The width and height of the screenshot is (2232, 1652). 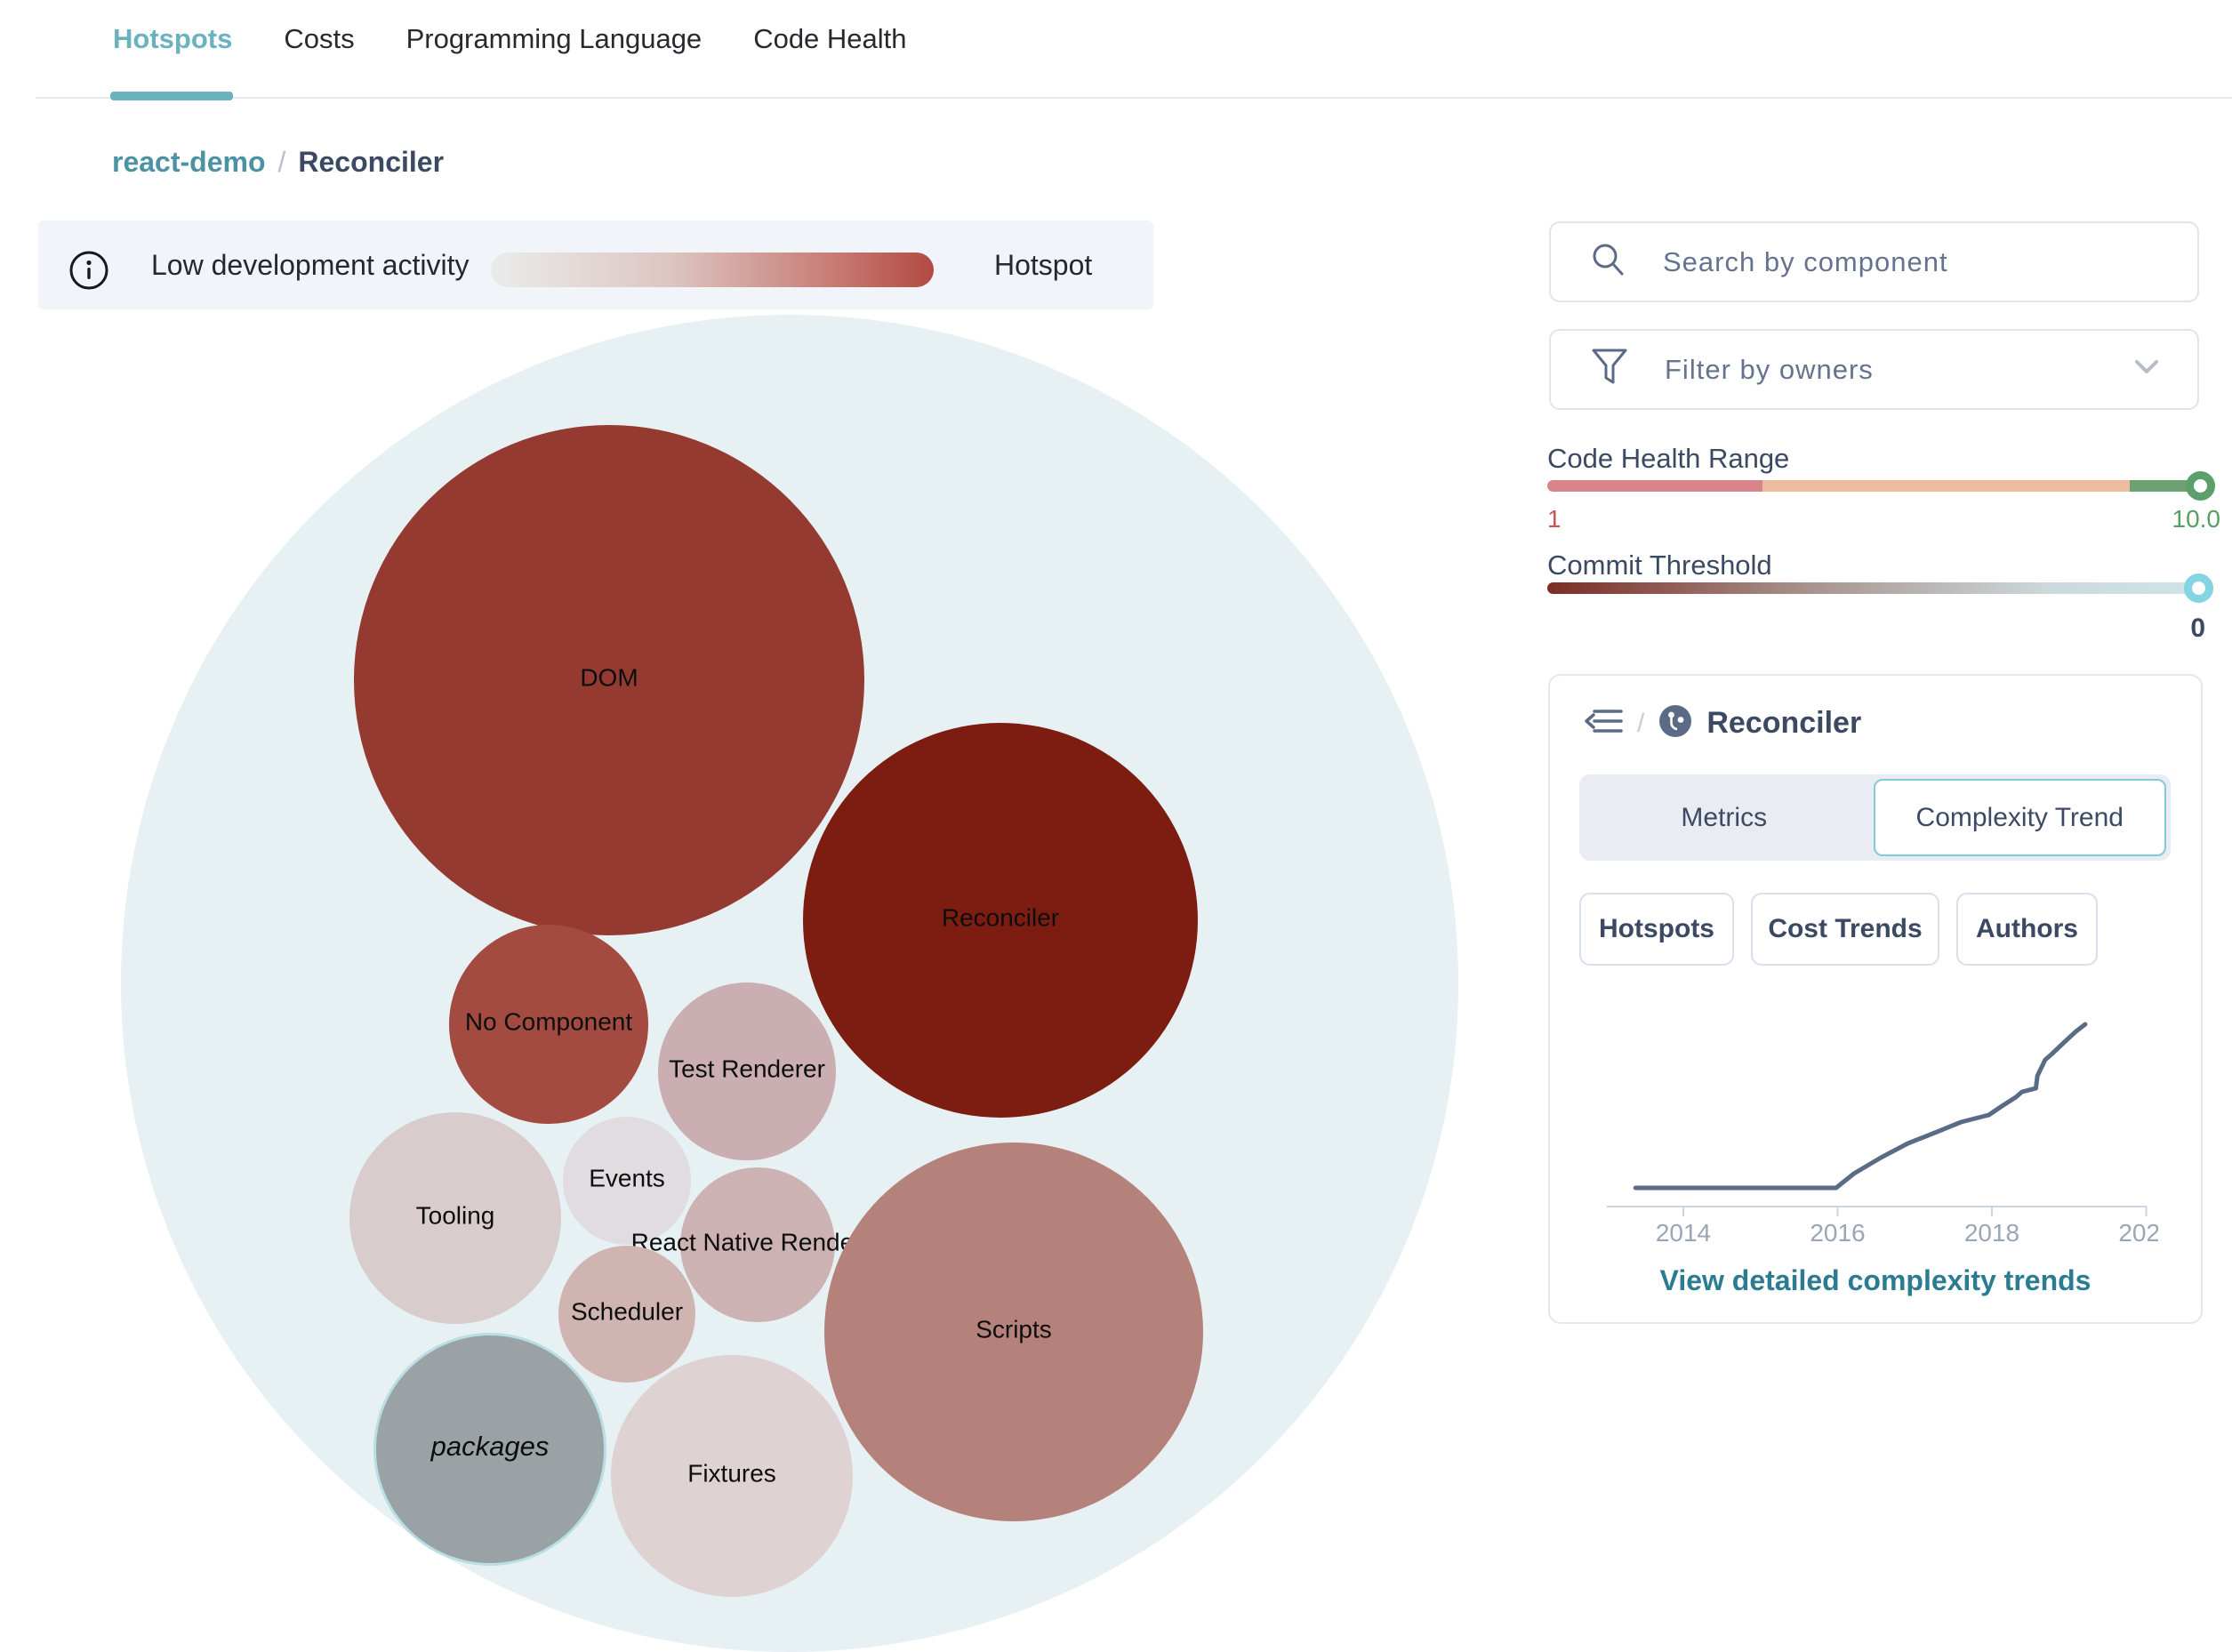 What do you see at coordinates (1043, 265) in the screenshot?
I see `legend-high-label: Hotspot` at bounding box center [1043, 265].